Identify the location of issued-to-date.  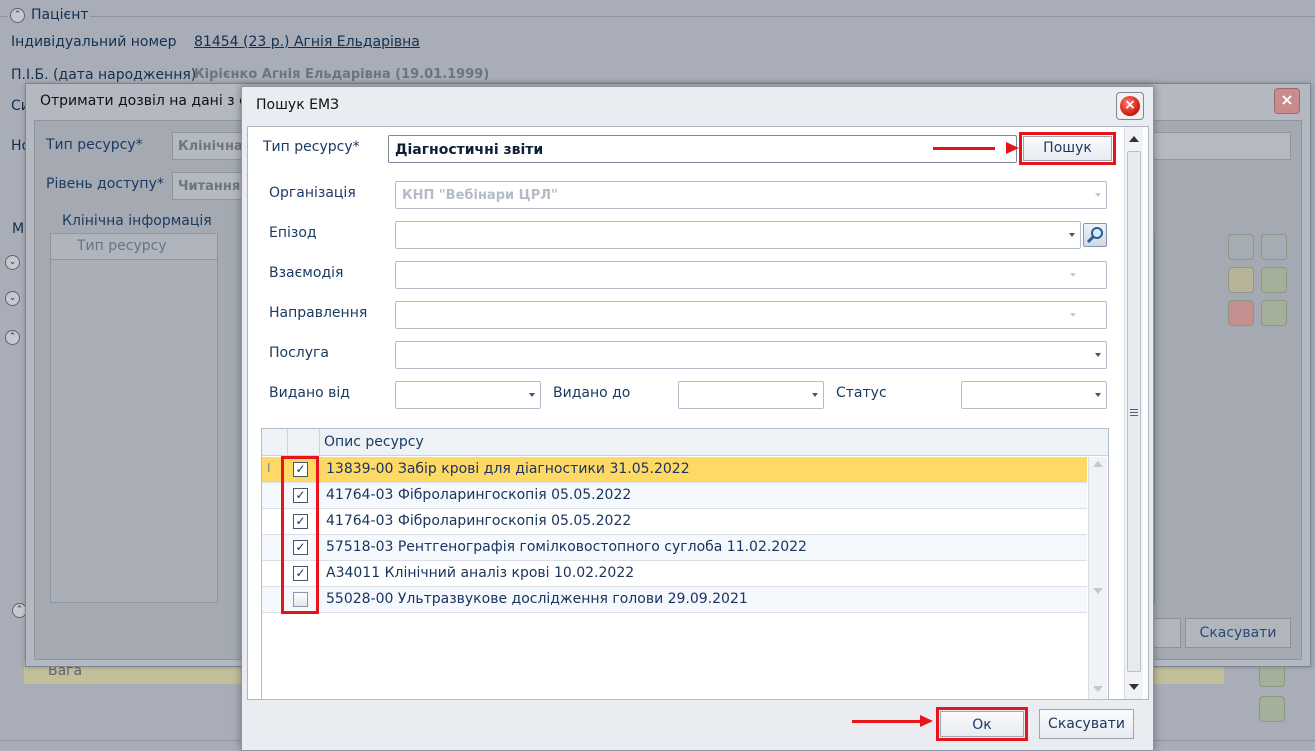
(751, 395).